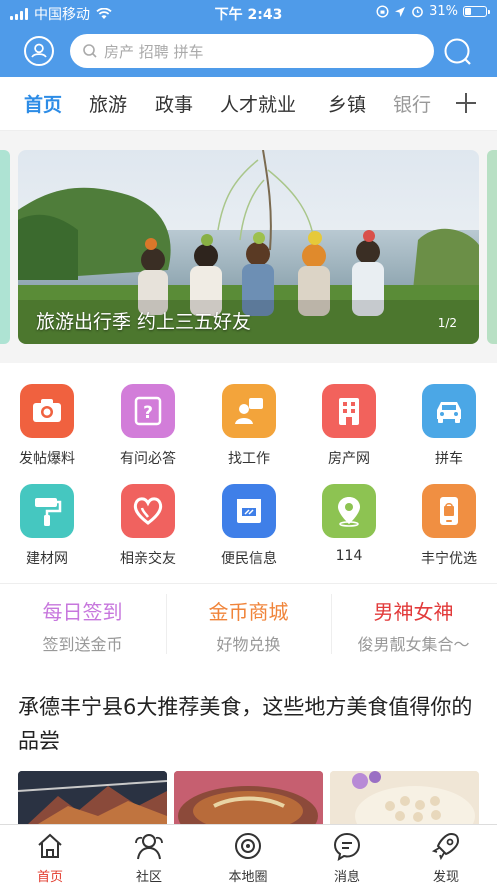 The width and height of the screenshot is (497, 883). I want to click on feature-gods-goddesses: 男神女神 俊男靓女集合～, so click(413, 625).